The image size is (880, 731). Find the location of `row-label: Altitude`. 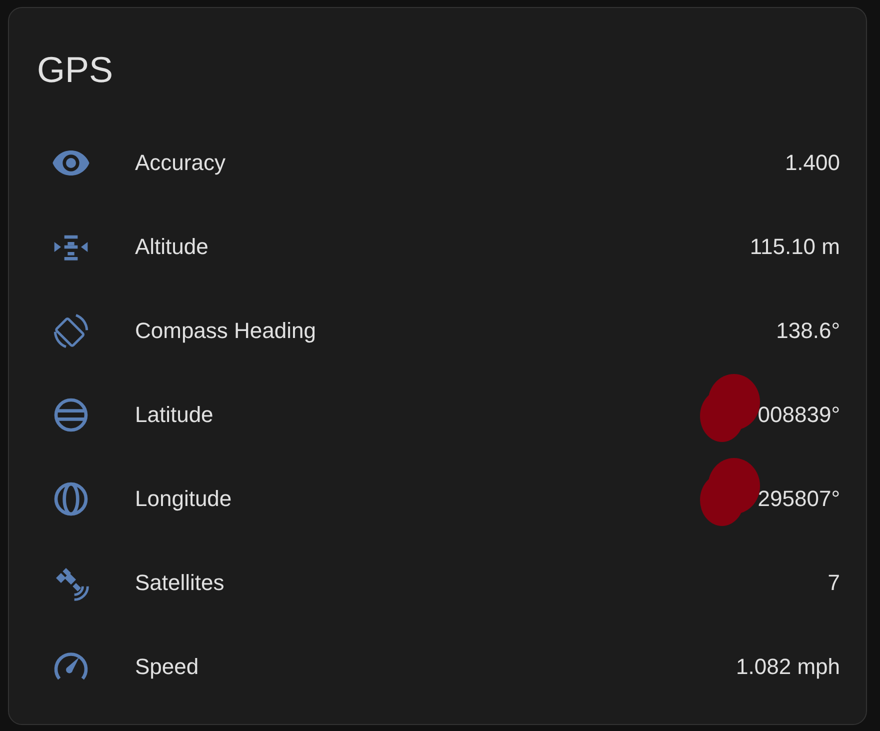

row-label: Altitude is located at coordinates (172, 247).